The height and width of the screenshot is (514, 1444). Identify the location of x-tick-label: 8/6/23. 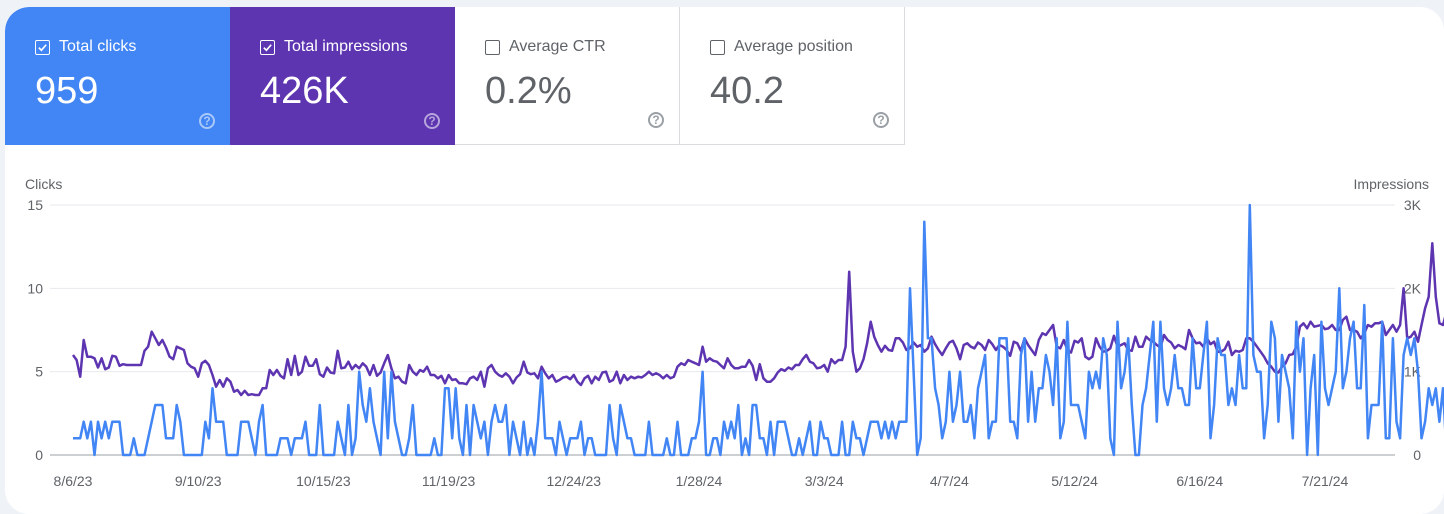
(73, 481).